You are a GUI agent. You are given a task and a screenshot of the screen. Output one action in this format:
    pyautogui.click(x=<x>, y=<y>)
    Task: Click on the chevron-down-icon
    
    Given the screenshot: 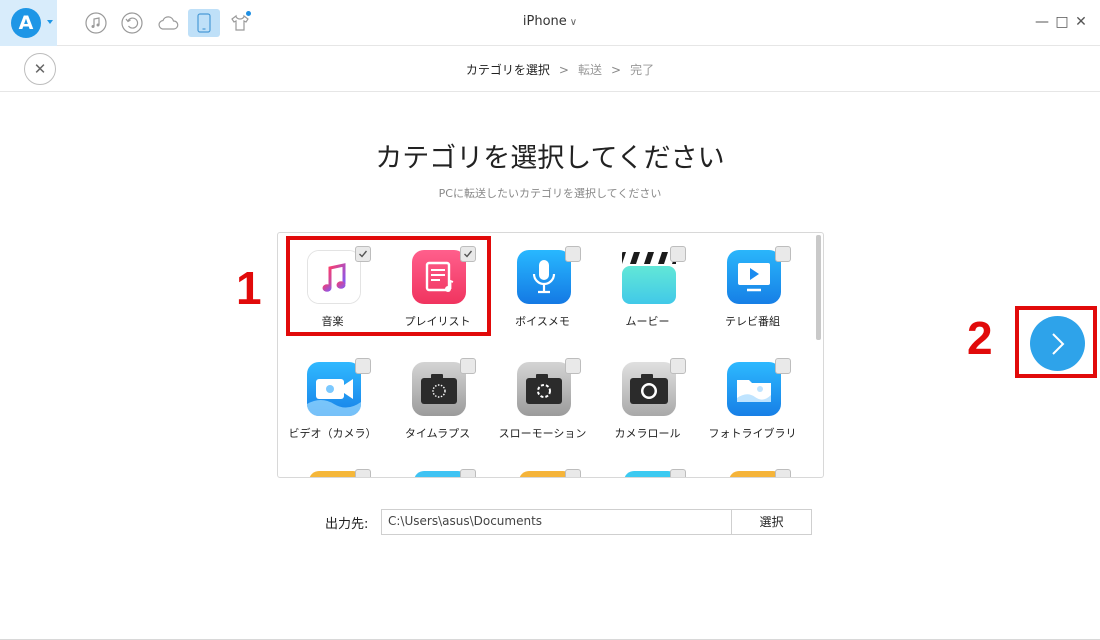 What is the action you would take?
    pyautogui.click(x=50, y=22)
    